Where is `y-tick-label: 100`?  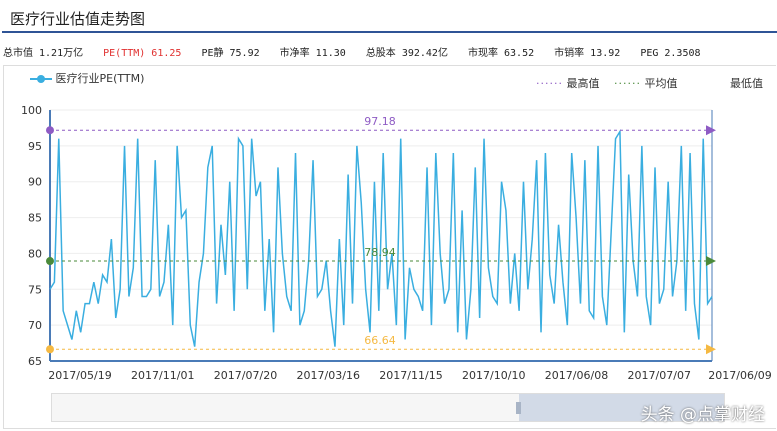
y-tick-label: 100 is located at coordinates (31, 110).